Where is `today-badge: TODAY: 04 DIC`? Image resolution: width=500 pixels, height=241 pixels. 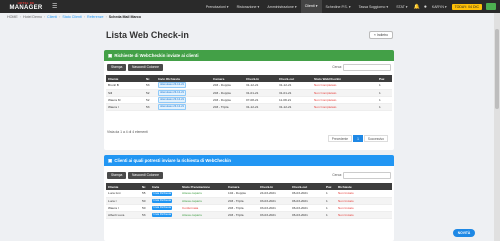
today-badge: TODAY: 04 DIC is located at coordinates (466, 6).